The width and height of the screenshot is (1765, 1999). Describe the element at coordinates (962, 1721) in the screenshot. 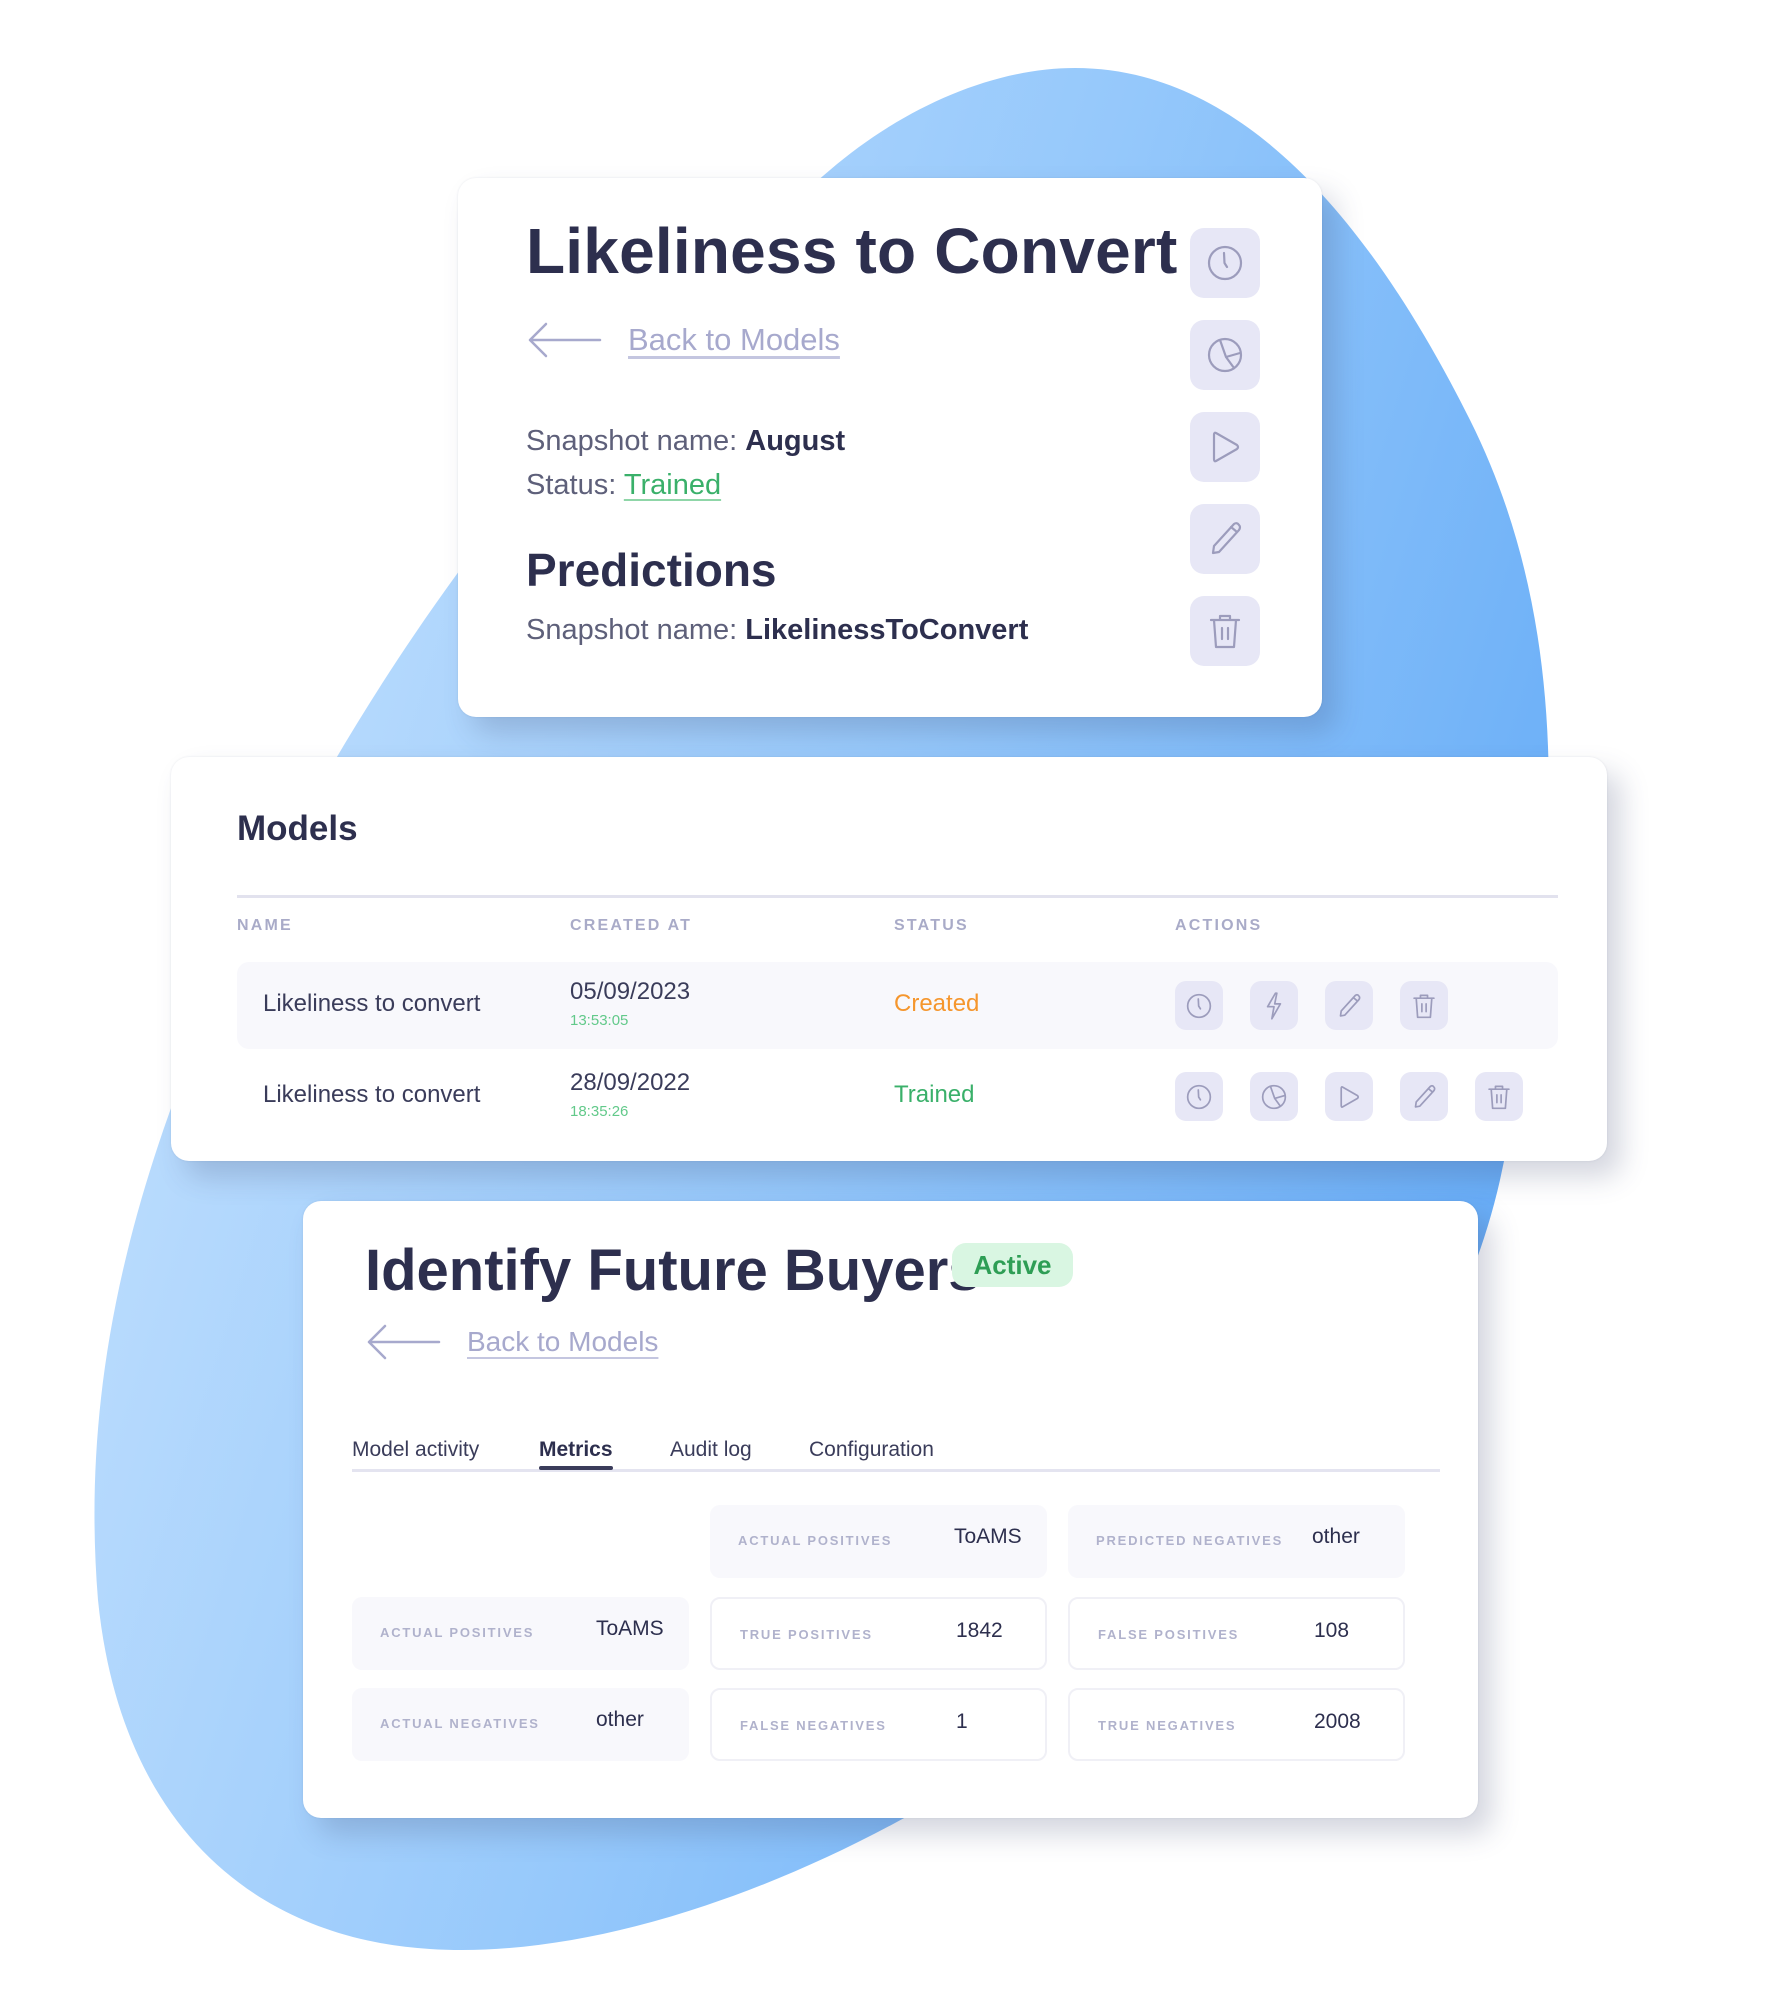

I see `metric-value: 1` at that location.